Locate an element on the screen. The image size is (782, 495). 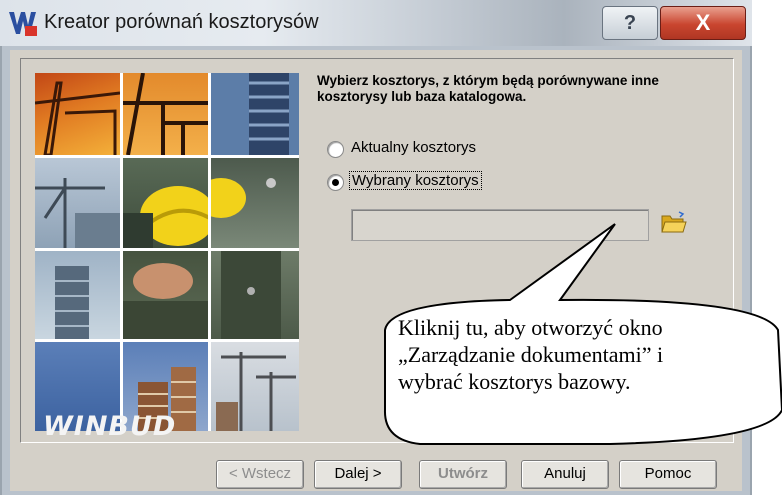
picture-tile-crane-sky is located at coordinates (77, 203).